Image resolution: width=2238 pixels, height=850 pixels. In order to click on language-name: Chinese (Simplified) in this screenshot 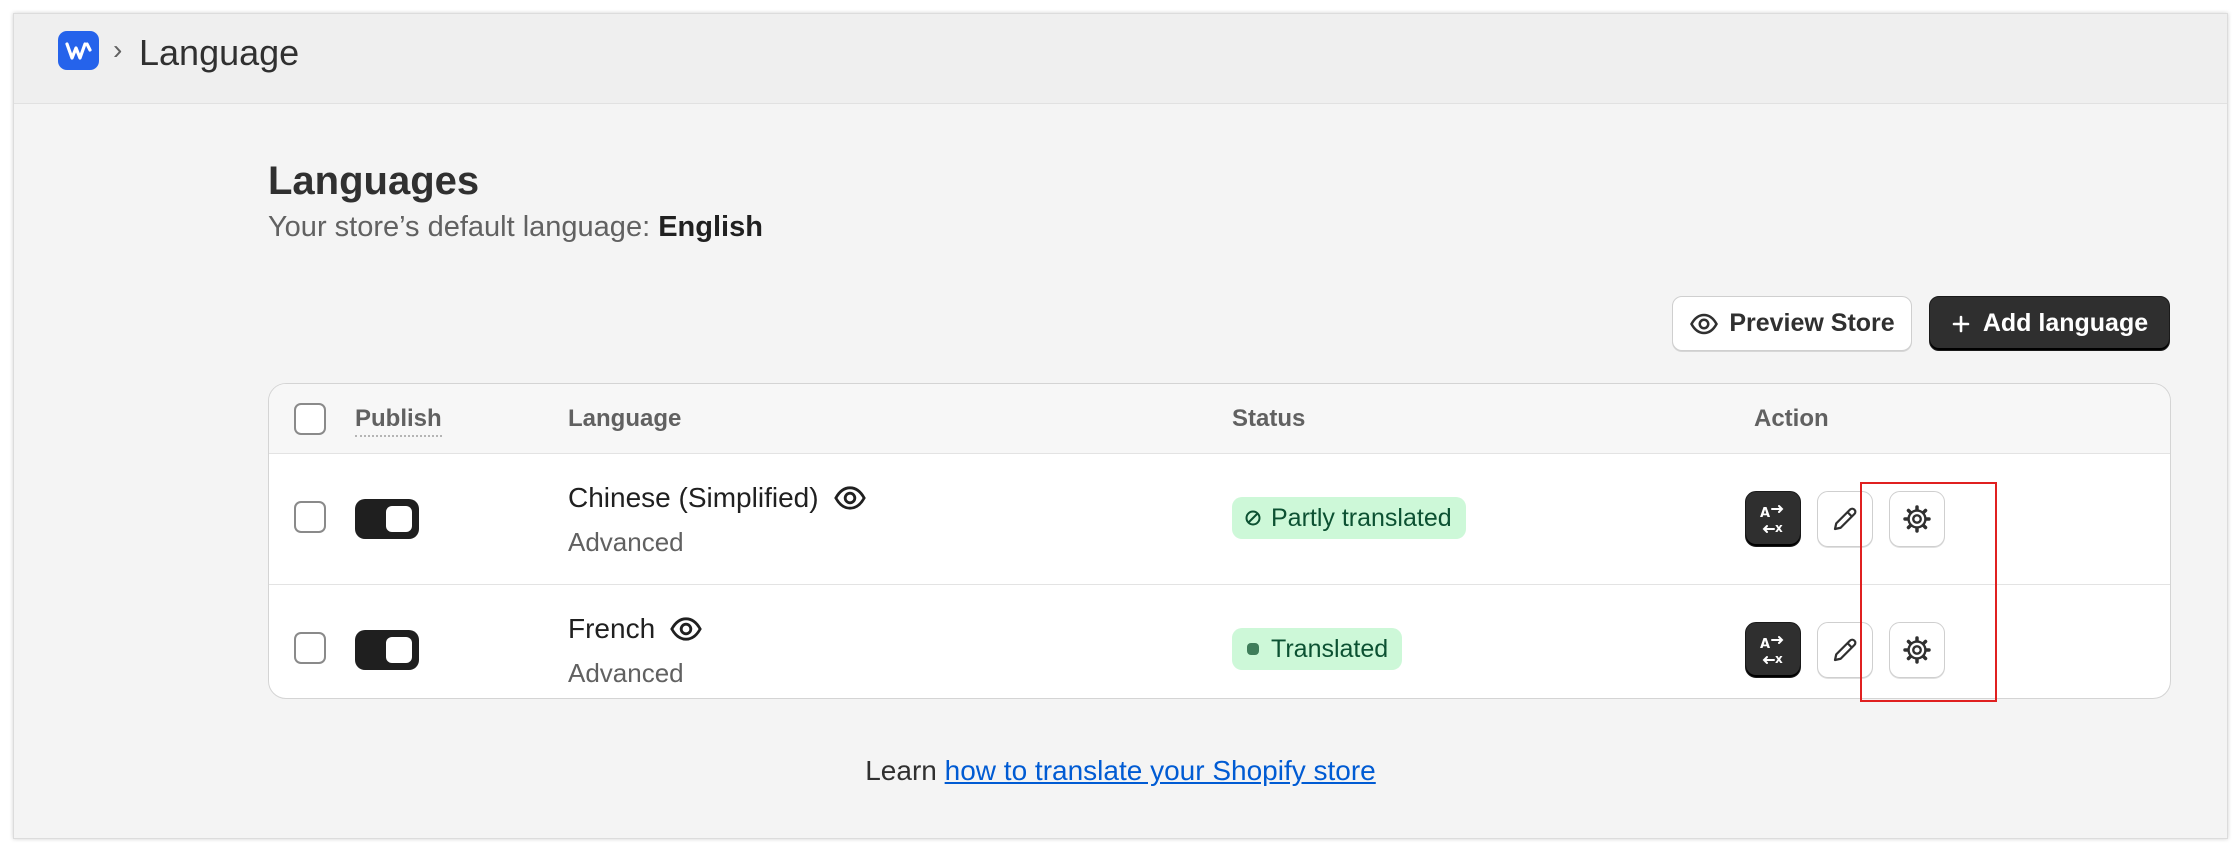, I will do `click(717, 498)`.